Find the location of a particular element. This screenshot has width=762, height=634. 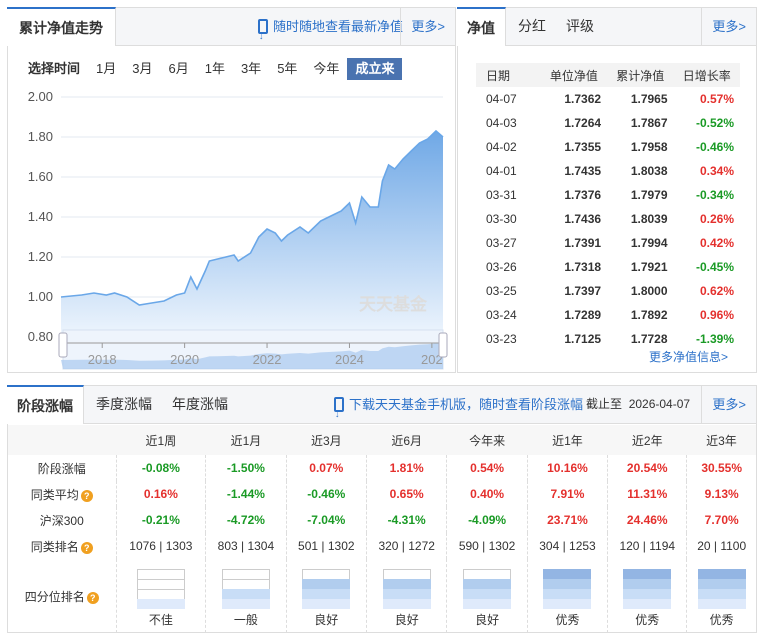

promo-text: 随时随地查看最新净值 is located at coordinates (338, 26).